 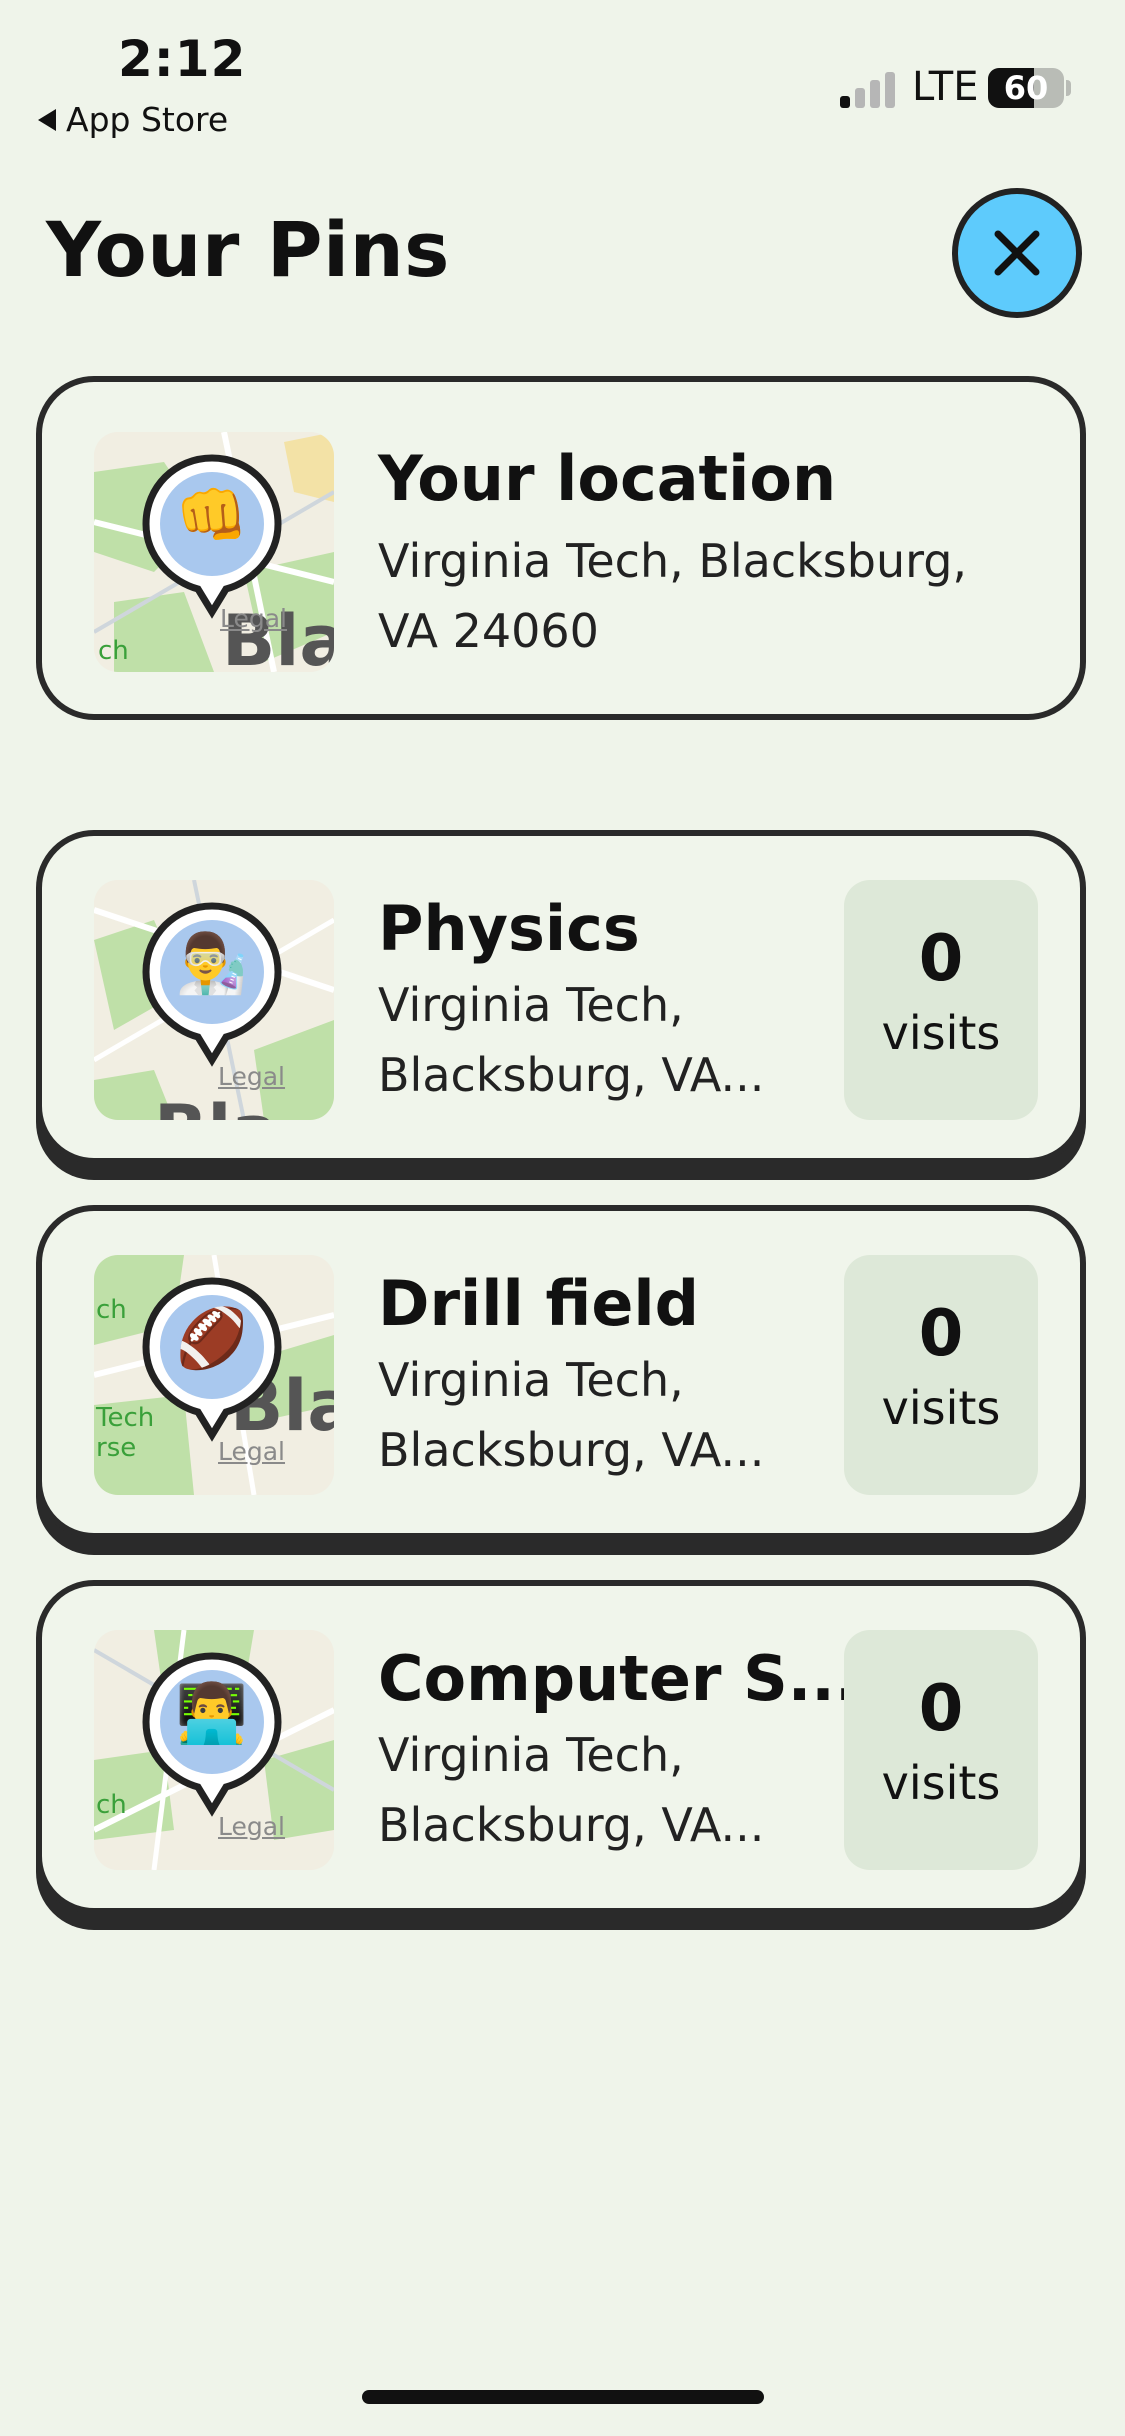 What do you see at coordinates (214, 1750) in the screenshot?
I see `map-thumbnail: ch Legal 👨‍💻` at bounding box center [214, 1750].